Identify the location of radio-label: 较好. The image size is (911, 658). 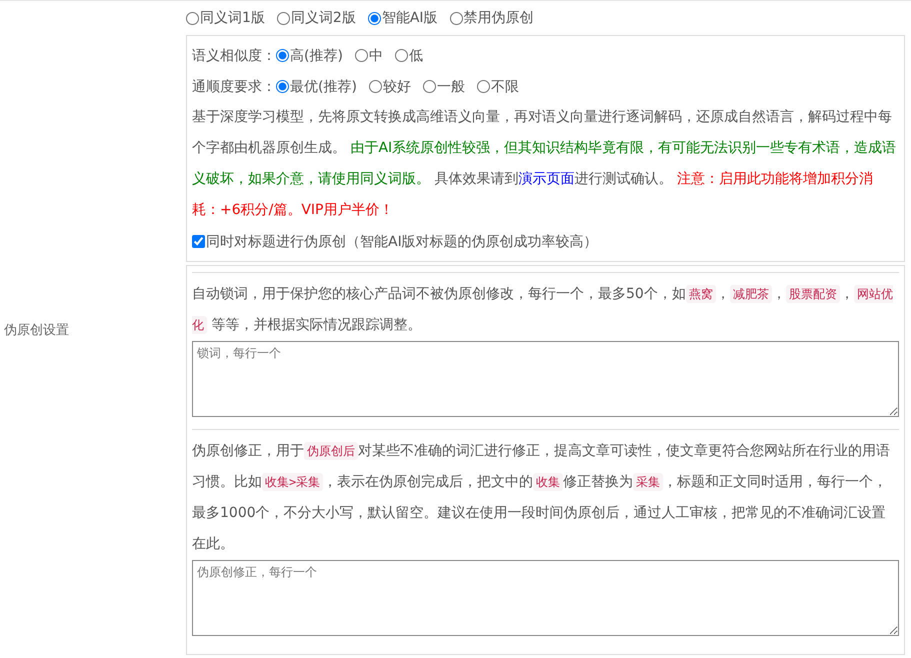
(396, 87).